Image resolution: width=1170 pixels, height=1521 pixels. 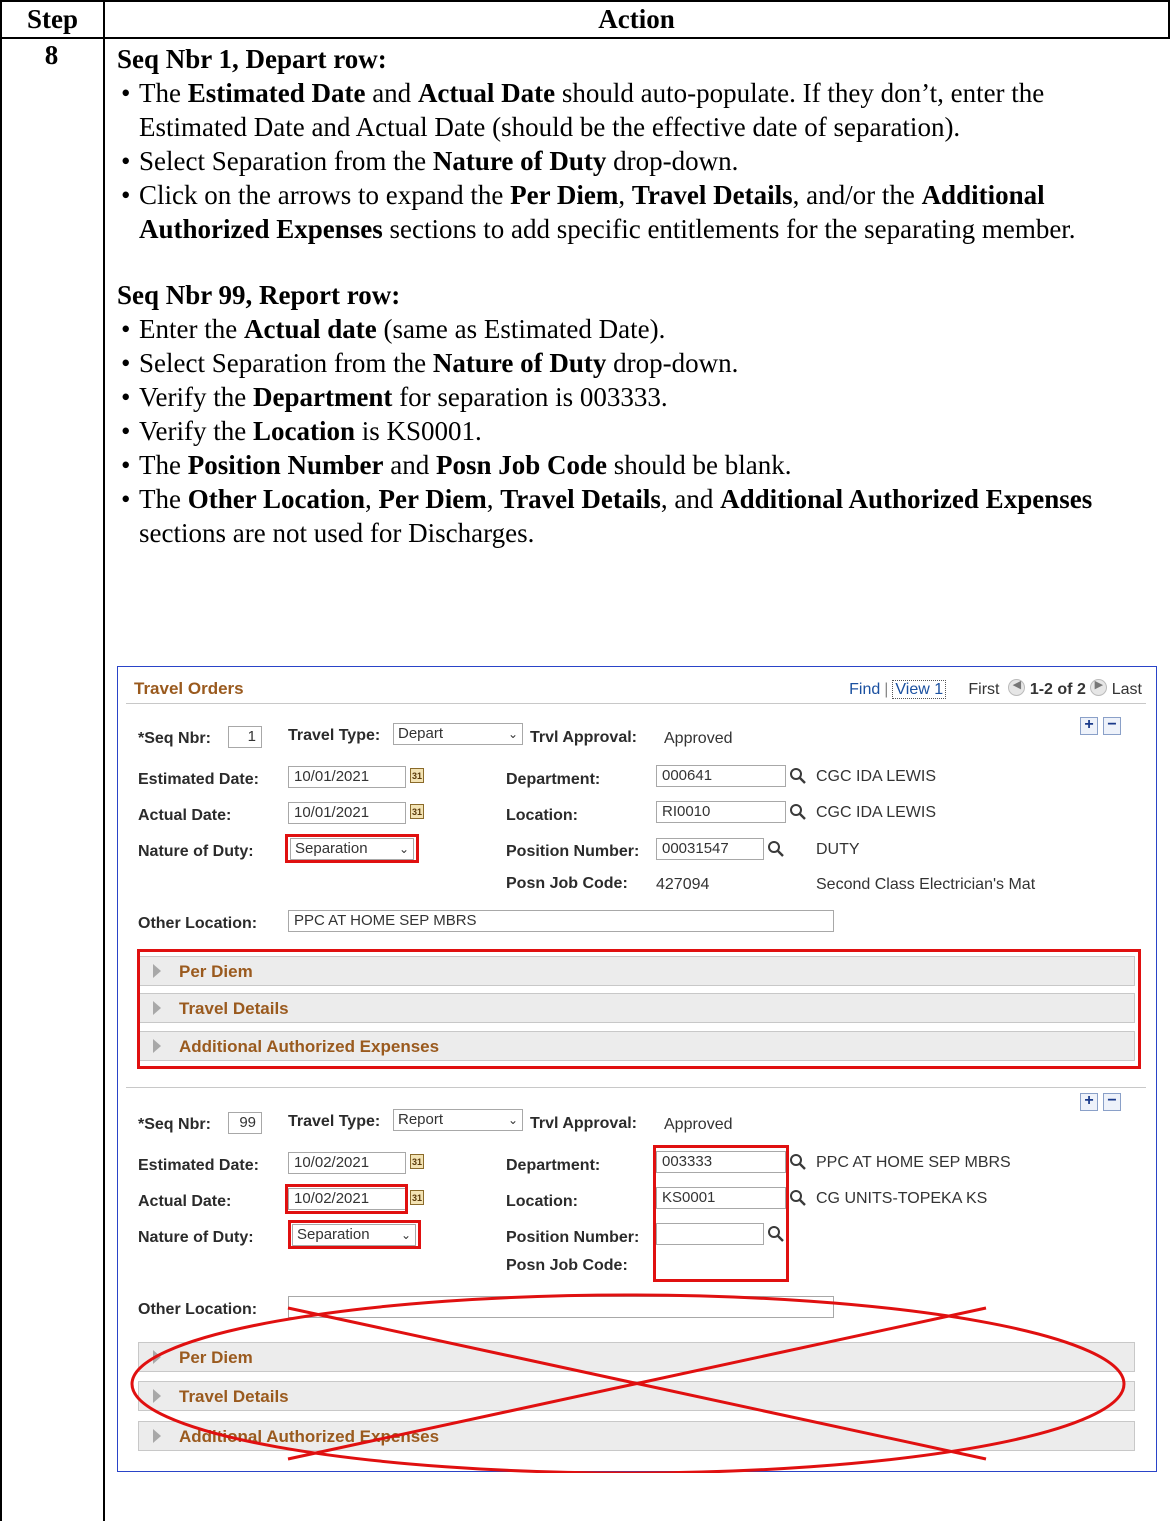 I want to click on table-left-border, so click(x=1, y=760).